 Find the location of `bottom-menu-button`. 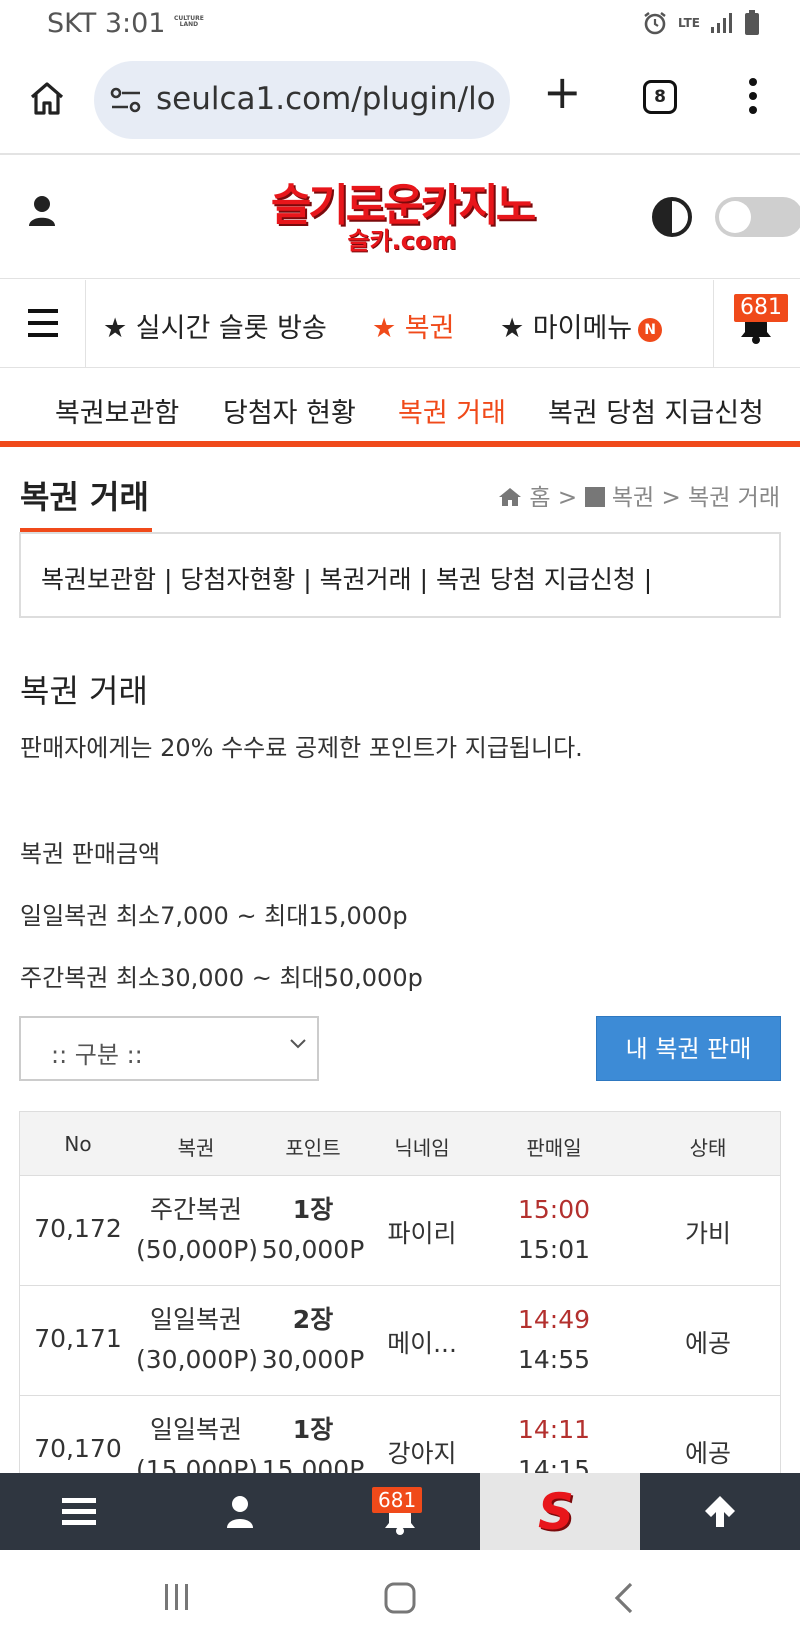

bottom-menu-button is located at coordinates (80, 1511).